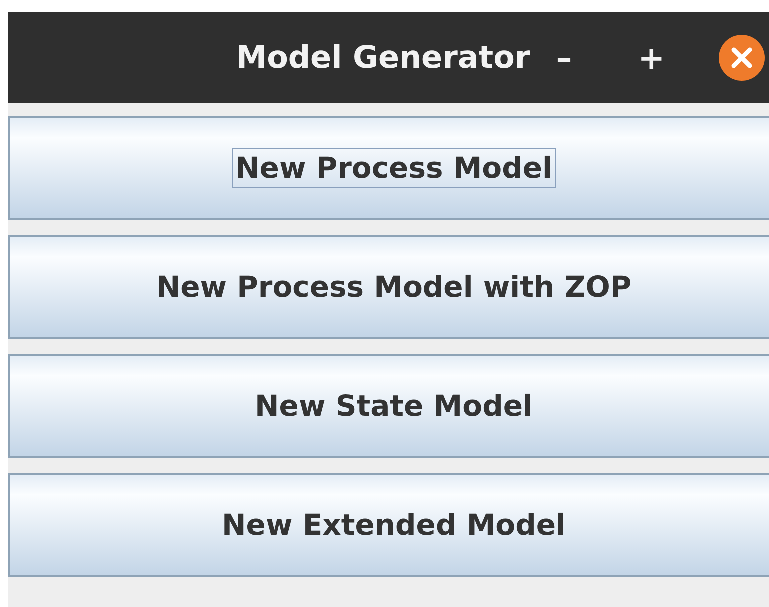  What do you see at coordinates (651, 58) in the screenshot?
I see `maximize-button: +` at bounding box center [651, 58].